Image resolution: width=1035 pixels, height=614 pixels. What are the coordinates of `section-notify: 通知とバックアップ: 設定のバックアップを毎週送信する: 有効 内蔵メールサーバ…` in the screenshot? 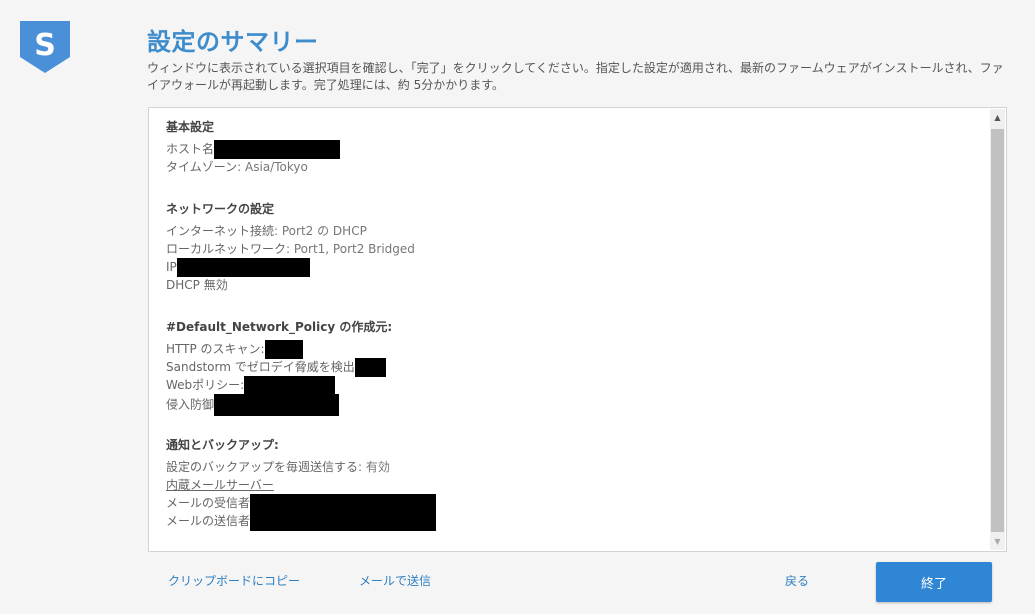 It's located at (571, 483).